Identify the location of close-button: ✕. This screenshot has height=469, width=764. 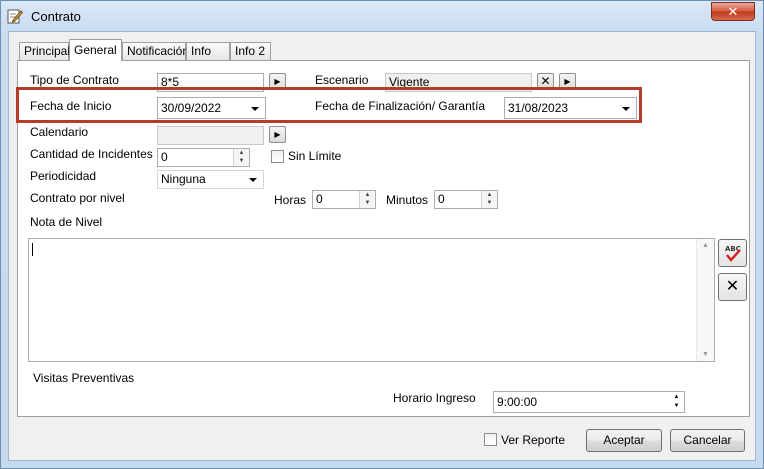
(733, 11).